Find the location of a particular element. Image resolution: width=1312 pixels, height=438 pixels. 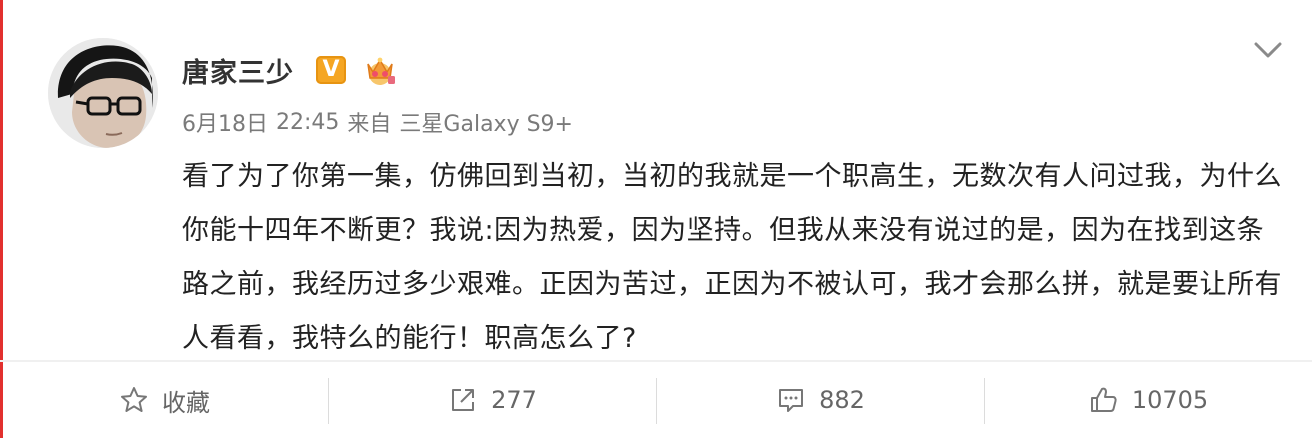

post-date: 6月18日 is located at coordinates (225, 122).